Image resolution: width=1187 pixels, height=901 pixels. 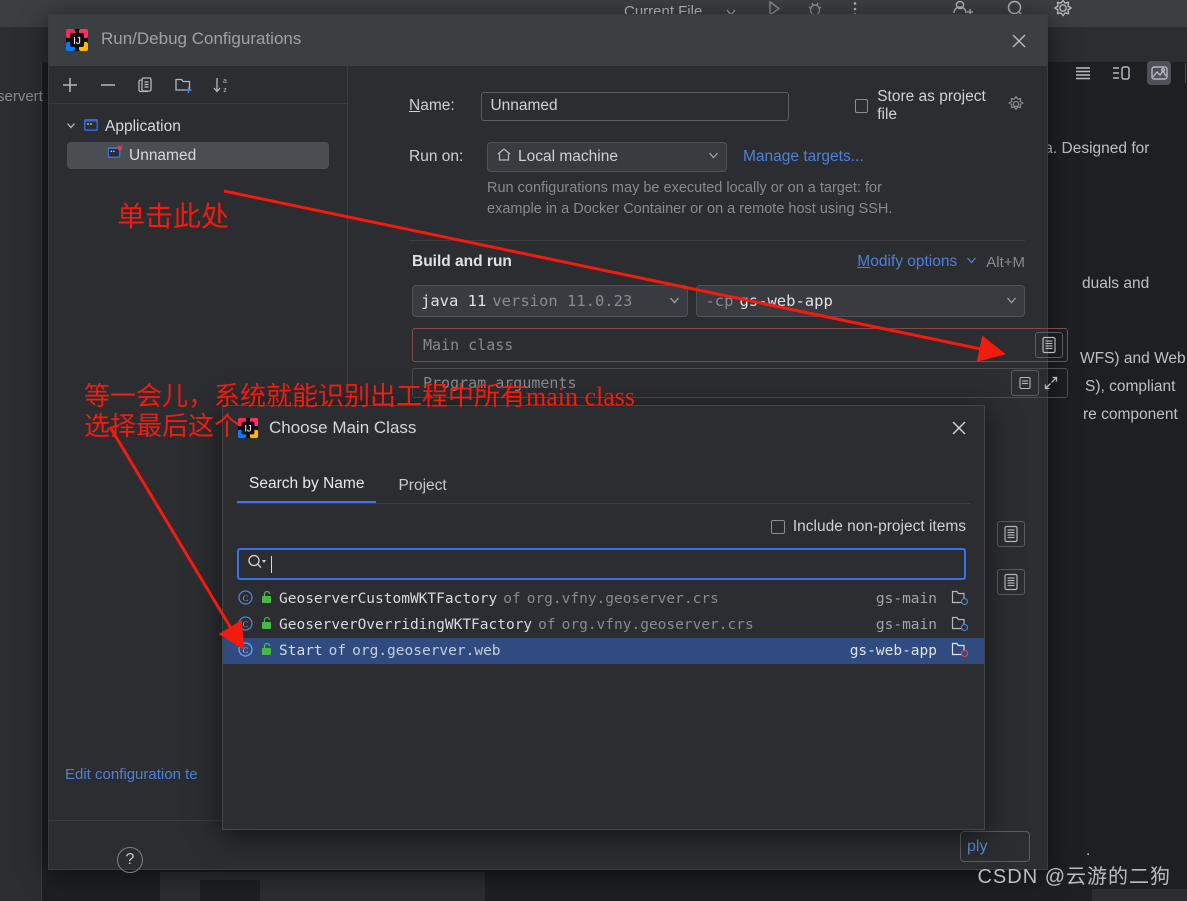 I want to click on home-icon, so click(x=504, y=157).